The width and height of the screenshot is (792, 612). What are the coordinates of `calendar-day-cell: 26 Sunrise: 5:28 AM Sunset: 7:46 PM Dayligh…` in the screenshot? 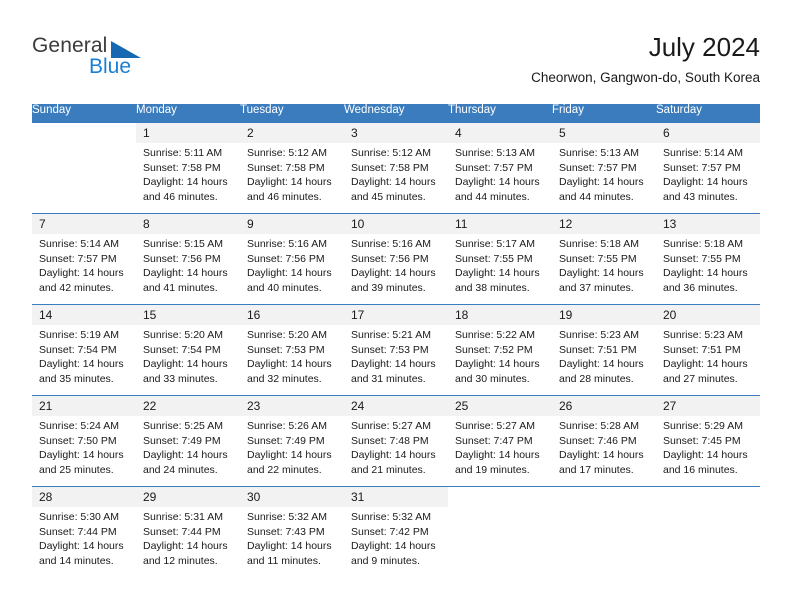 It's located at (604, 441).